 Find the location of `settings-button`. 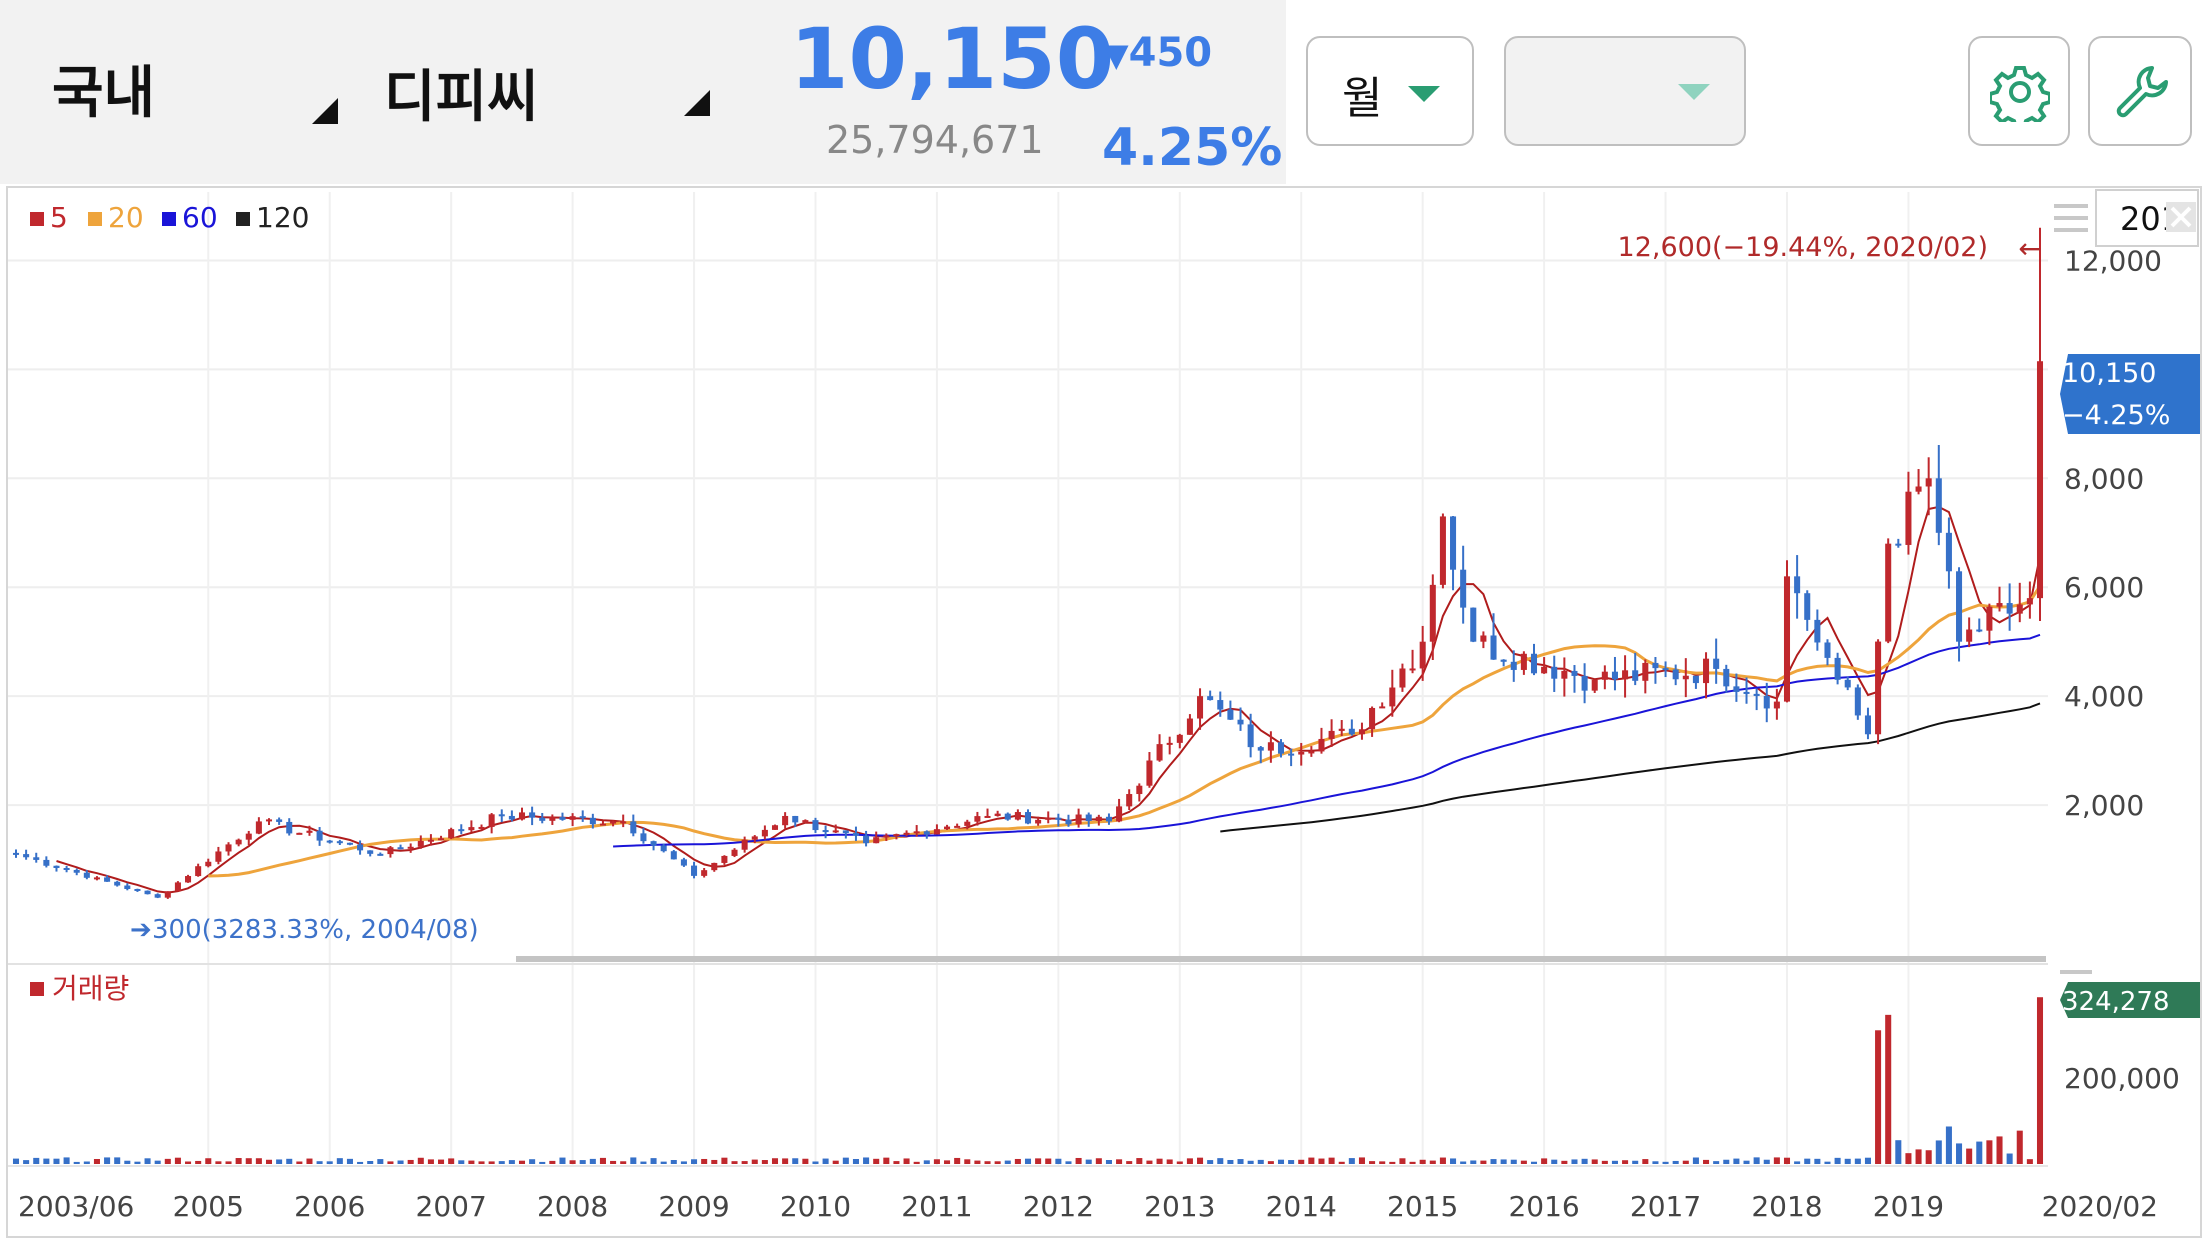

settings-button is located at coordinates (2019, 91).